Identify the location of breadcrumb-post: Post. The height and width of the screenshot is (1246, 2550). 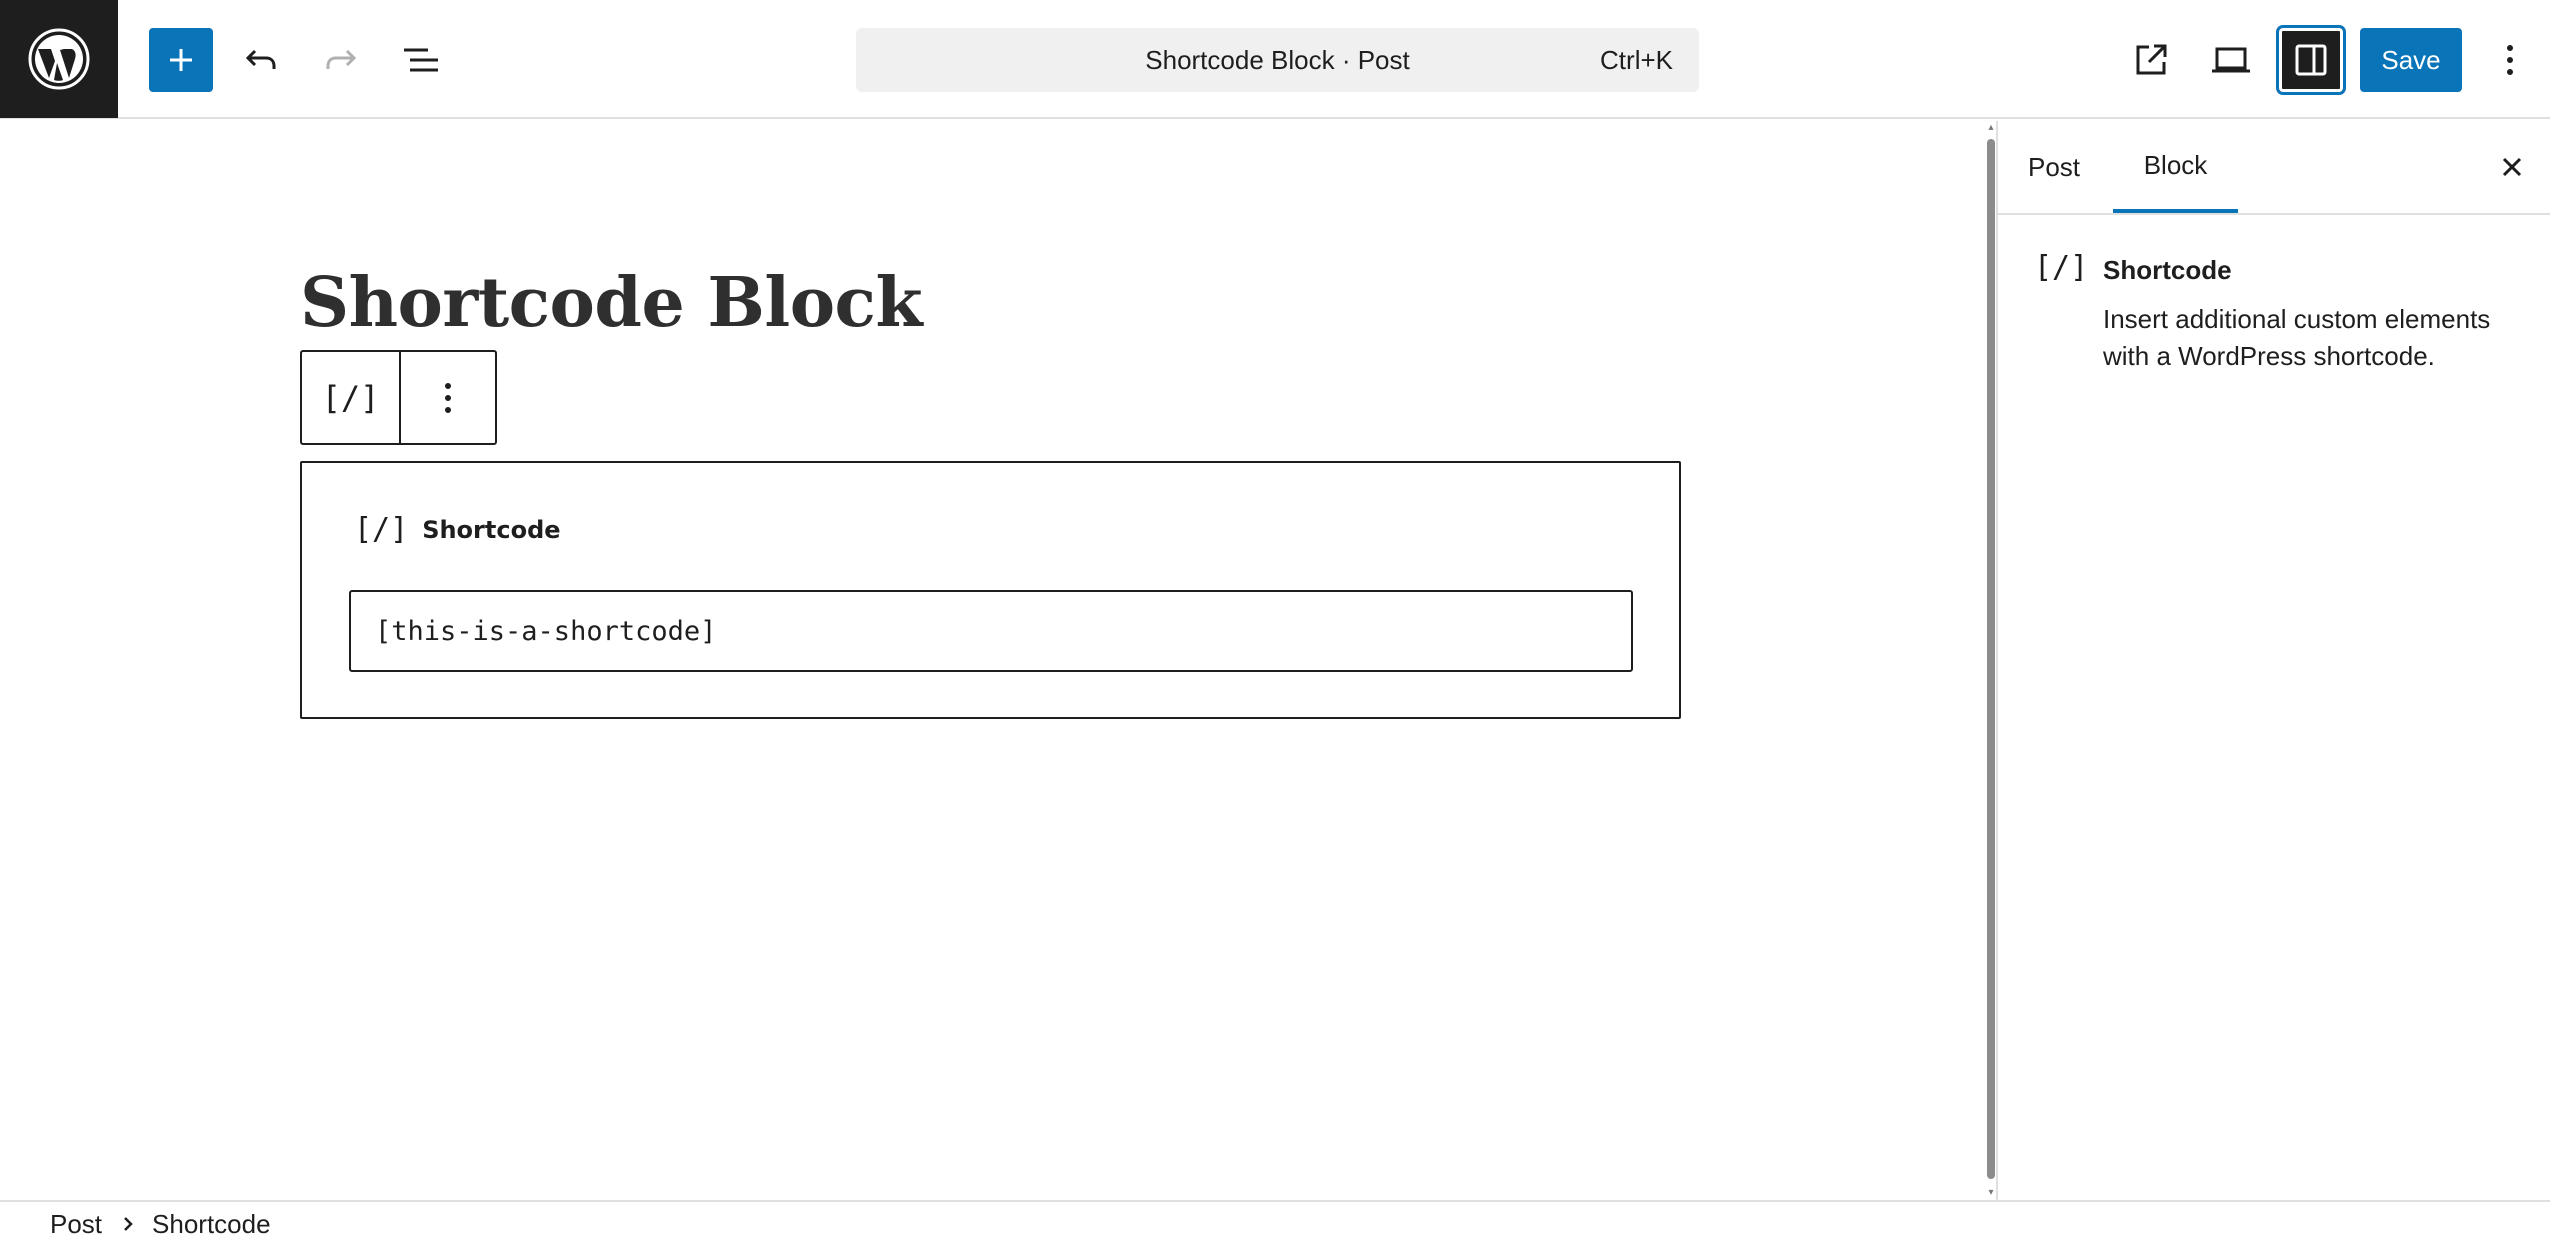
(76, 1224).